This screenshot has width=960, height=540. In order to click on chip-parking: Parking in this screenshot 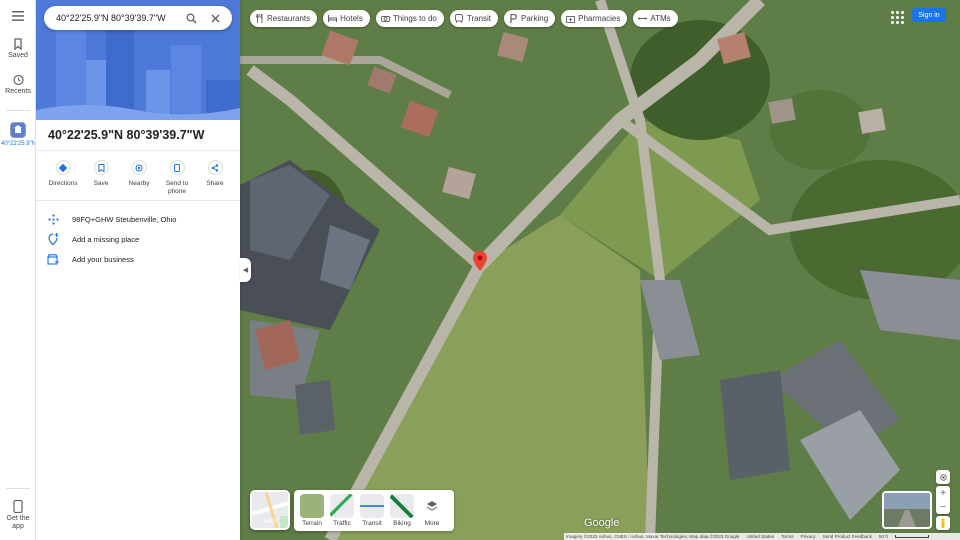, I will do `click(530, 18)`.